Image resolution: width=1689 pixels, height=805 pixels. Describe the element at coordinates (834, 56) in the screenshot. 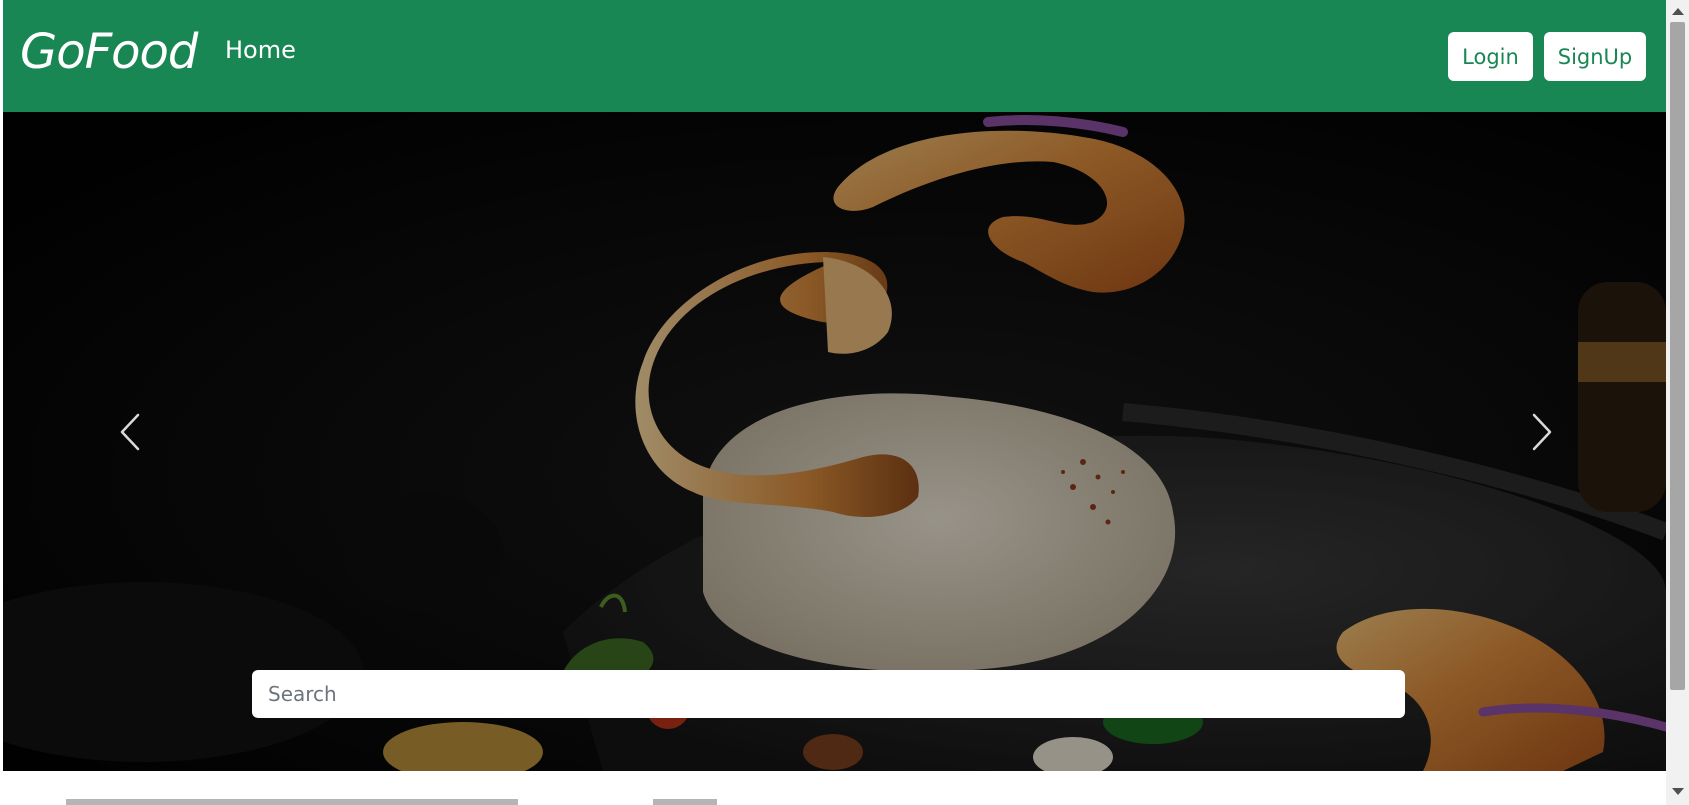

I see `navbar: GoFood Home Login SignUp` at that location.